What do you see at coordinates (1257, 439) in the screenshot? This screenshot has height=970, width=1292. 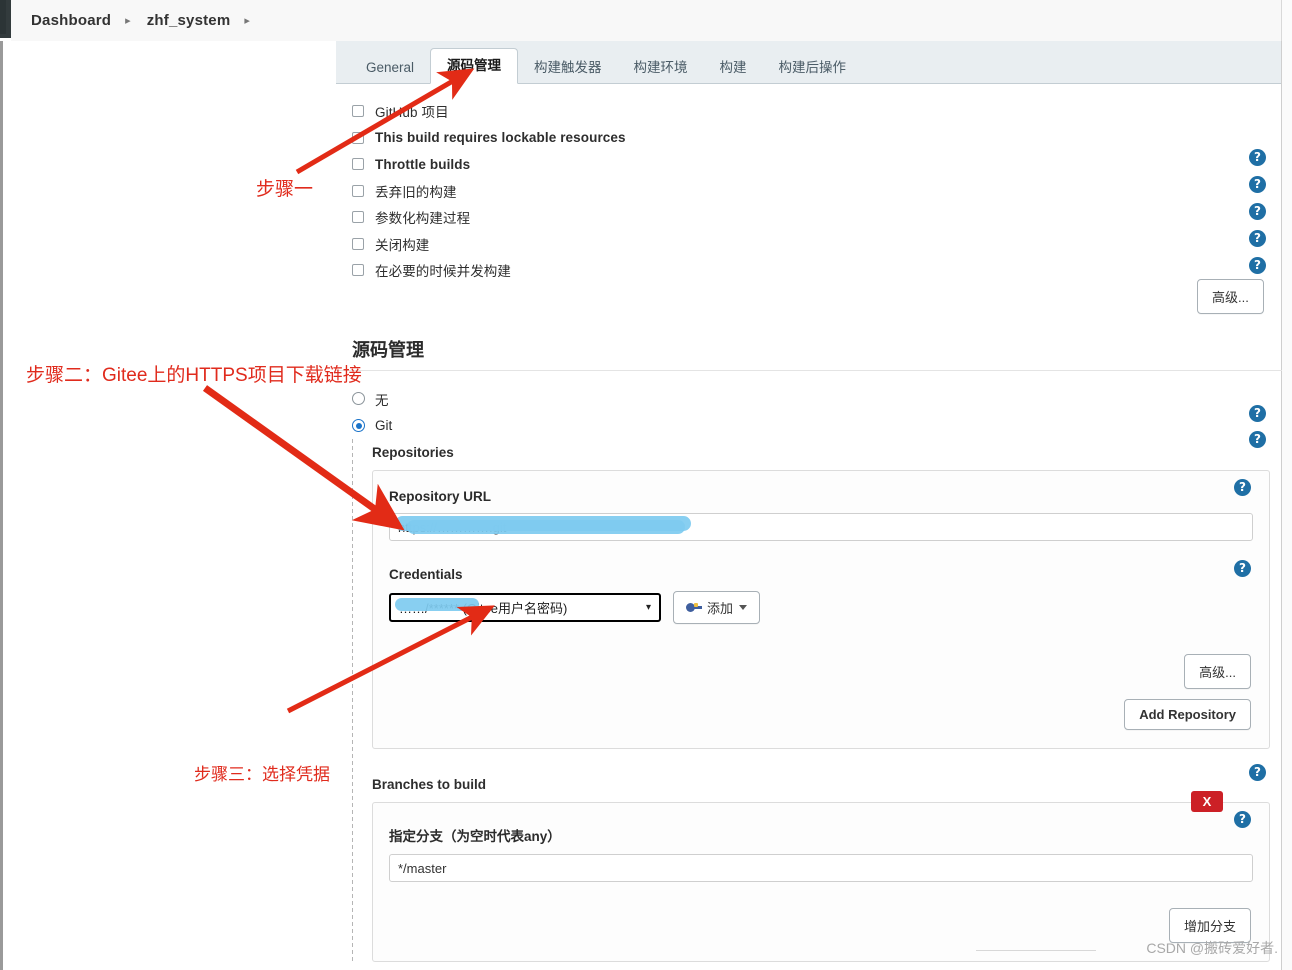 I see `help-icon-repositories: ?` at bounding box center [1257, 439].